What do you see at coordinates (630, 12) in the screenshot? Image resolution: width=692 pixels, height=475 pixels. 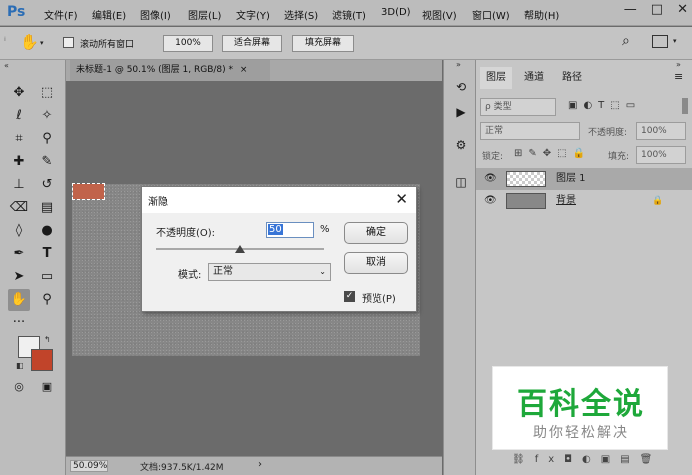 I see `minimize-button: —` at bounding box center [630, 12].